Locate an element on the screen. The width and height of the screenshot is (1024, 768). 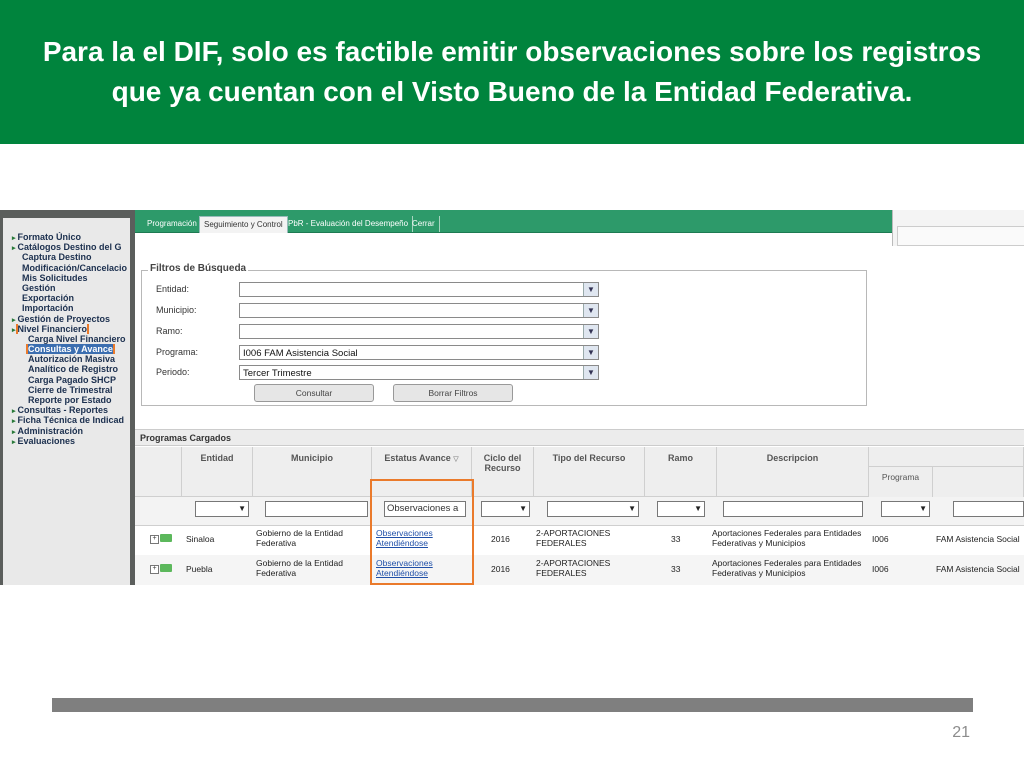
entidad-select: ▼ is located at coordinates (419, 289).